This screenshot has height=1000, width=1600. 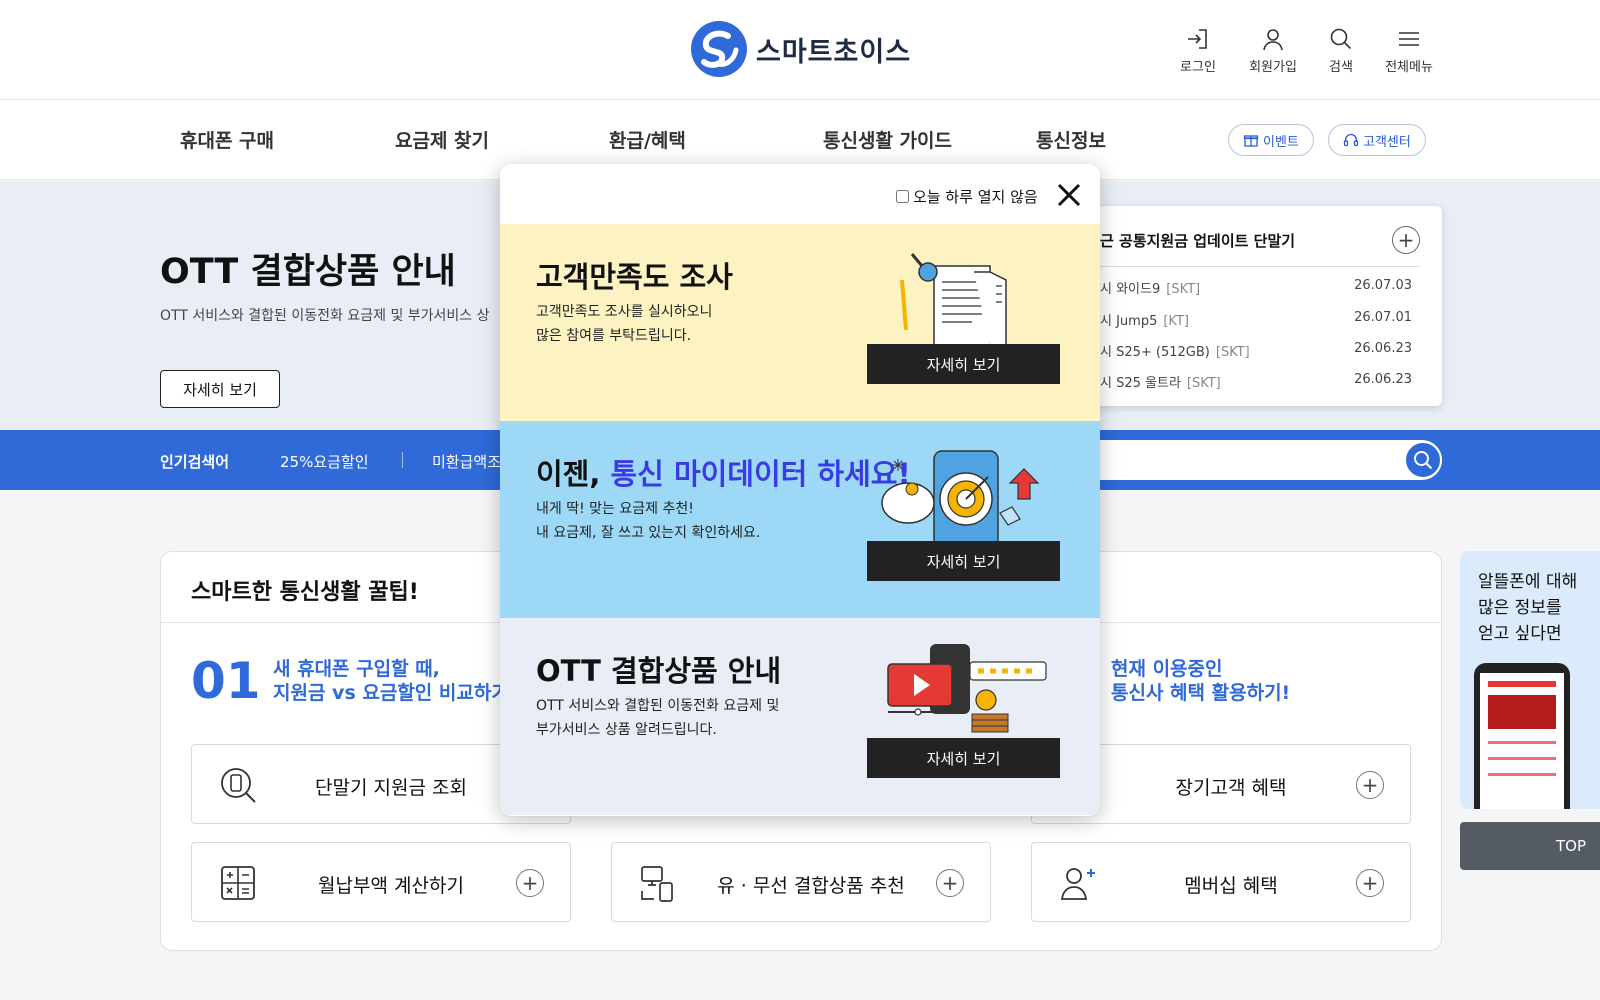 What do you see at coordinates (1256, 289) in the screenshot?
I see `list-item: 시 와이드9 [SKT] 26.07.03` at bounding box center [1256, 289].